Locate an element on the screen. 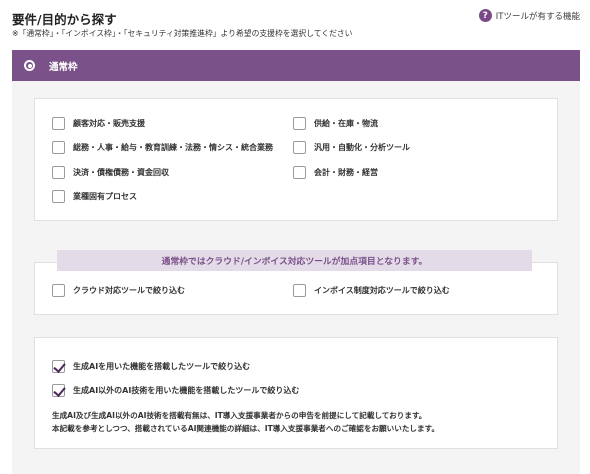  category-label: 業種固有プロセス is located at coordinates (105, 196).